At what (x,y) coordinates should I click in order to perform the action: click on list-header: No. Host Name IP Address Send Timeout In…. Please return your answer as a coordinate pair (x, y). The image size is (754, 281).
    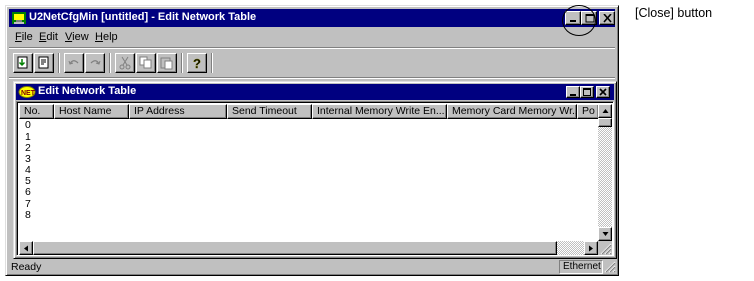
    Looking at the image, I should click on (309, 111).